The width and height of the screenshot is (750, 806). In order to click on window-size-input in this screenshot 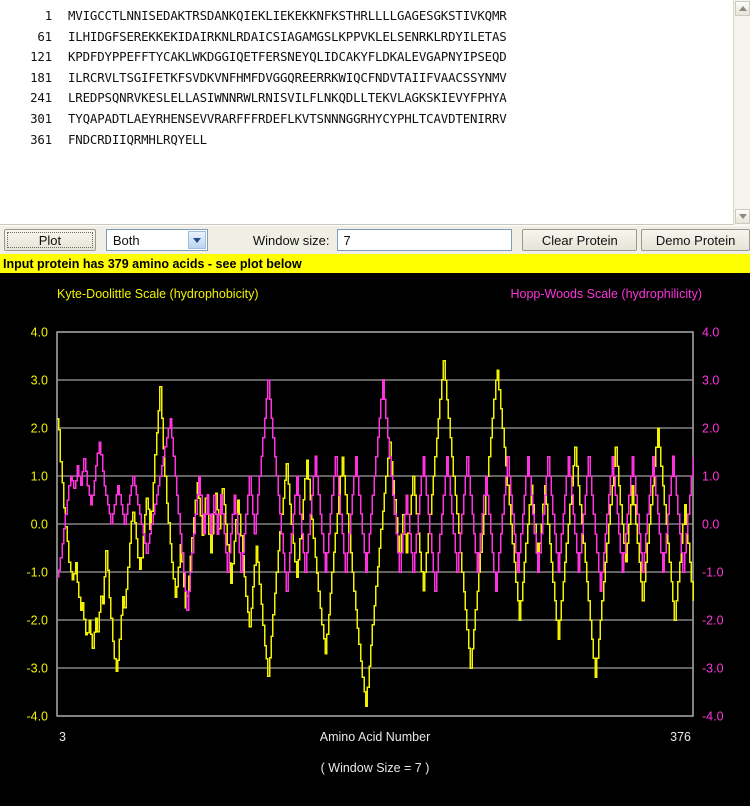, I will do `click(425, 240)`.